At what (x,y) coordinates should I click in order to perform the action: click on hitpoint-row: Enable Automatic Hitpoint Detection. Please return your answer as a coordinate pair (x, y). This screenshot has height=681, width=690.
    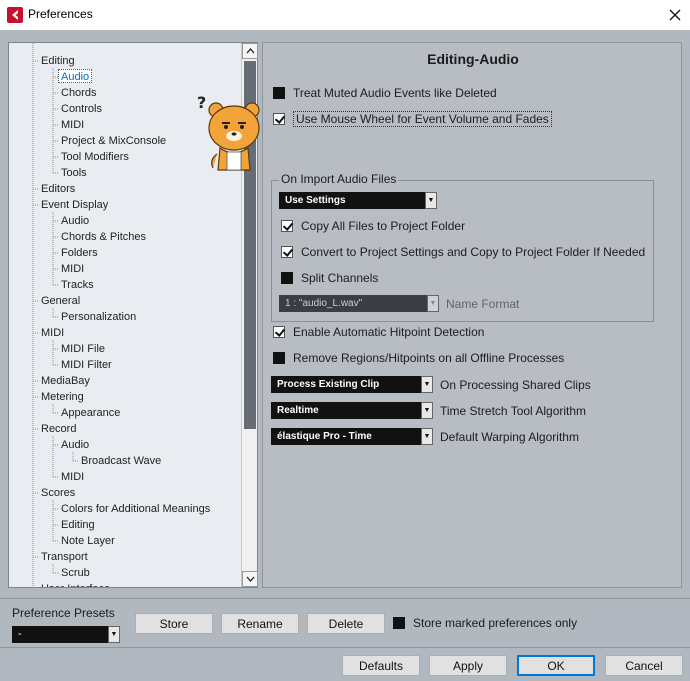
    Looking at the image, I should click on (378, 332).